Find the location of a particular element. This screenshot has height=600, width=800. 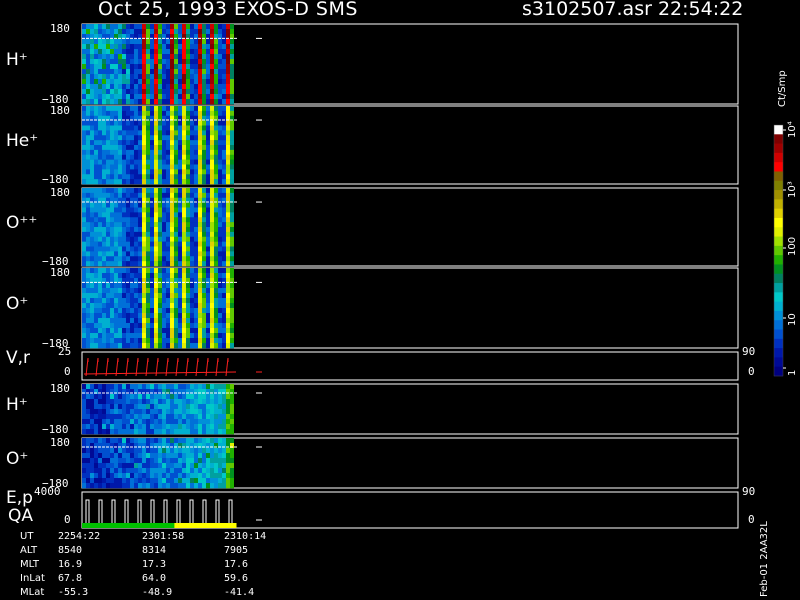

qa-segment is located at coordinates (159, 525).